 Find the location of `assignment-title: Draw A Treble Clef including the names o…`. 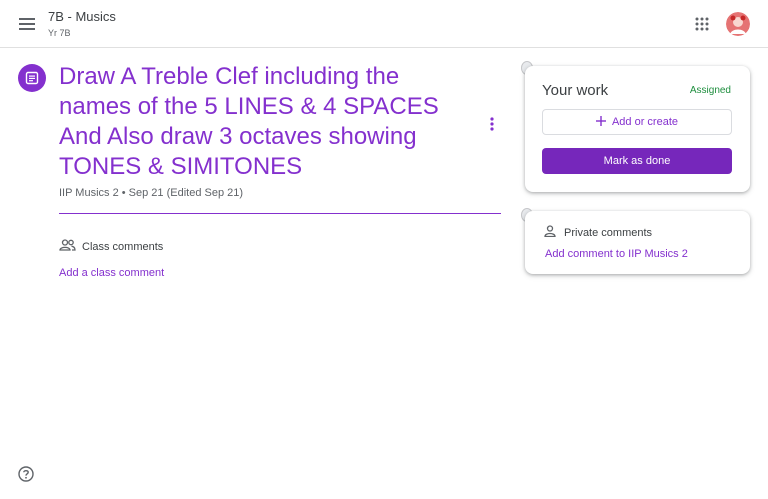

assignment-title: Draw A Treble Clef including the names o… is located at coordinates (249, 121).